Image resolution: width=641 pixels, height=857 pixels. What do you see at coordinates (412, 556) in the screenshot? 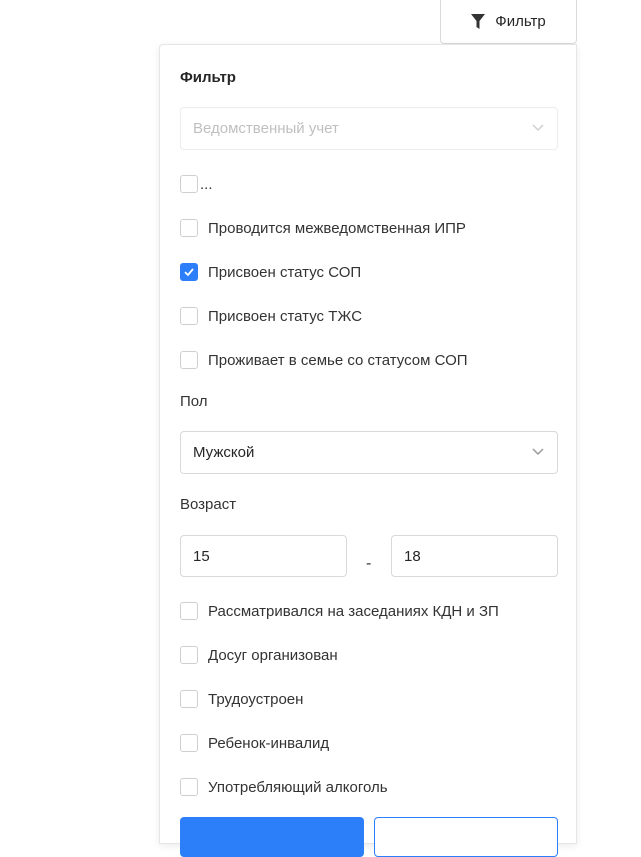
I see `age-to-value: 18` at bounding box center [412, 556].